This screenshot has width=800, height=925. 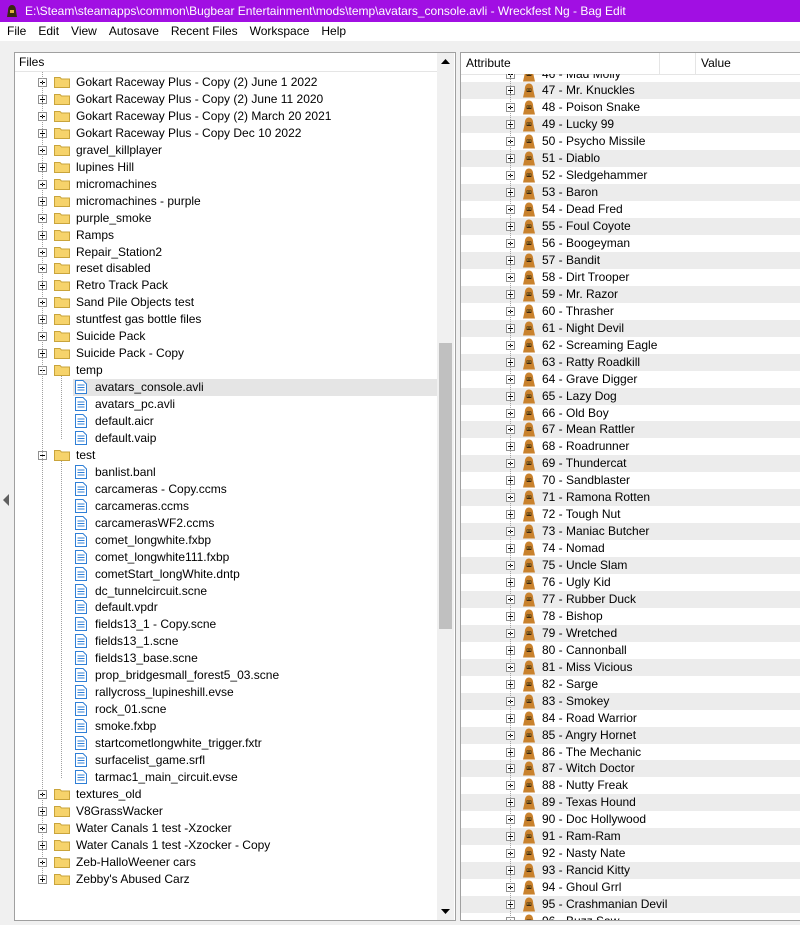 I want to click on attribute-row: 61 - Night Devil, so click(x=630, y=328).